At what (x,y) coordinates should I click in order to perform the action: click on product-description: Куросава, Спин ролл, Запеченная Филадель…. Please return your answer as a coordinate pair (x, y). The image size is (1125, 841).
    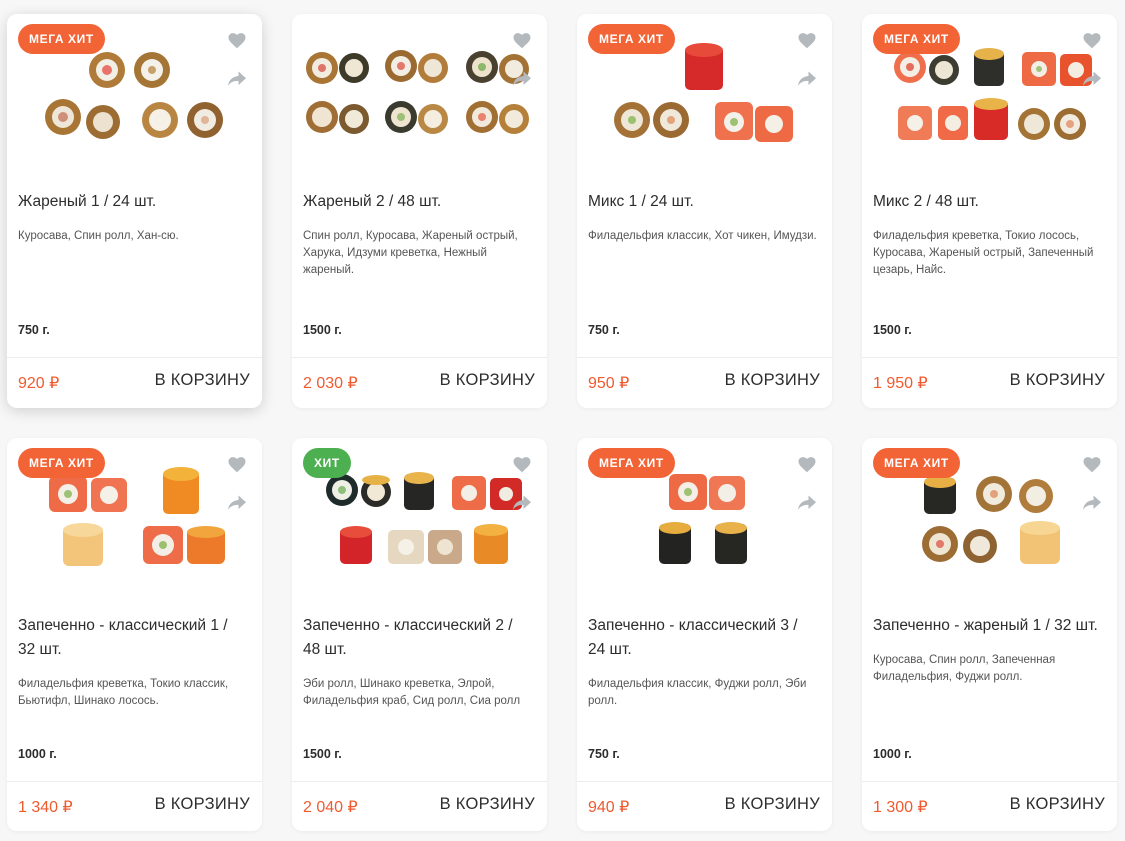
    Looking at the image, I should click on (964, 668).